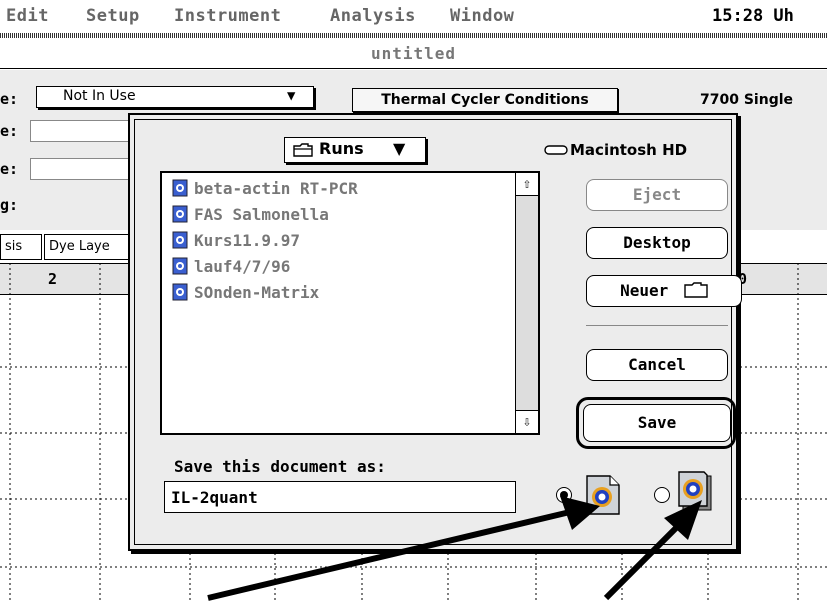 The image size is (827, 602). Describe the element at coordinates (403, 548) in the screenshot. I see `arrow-to-document-icon` at that location.